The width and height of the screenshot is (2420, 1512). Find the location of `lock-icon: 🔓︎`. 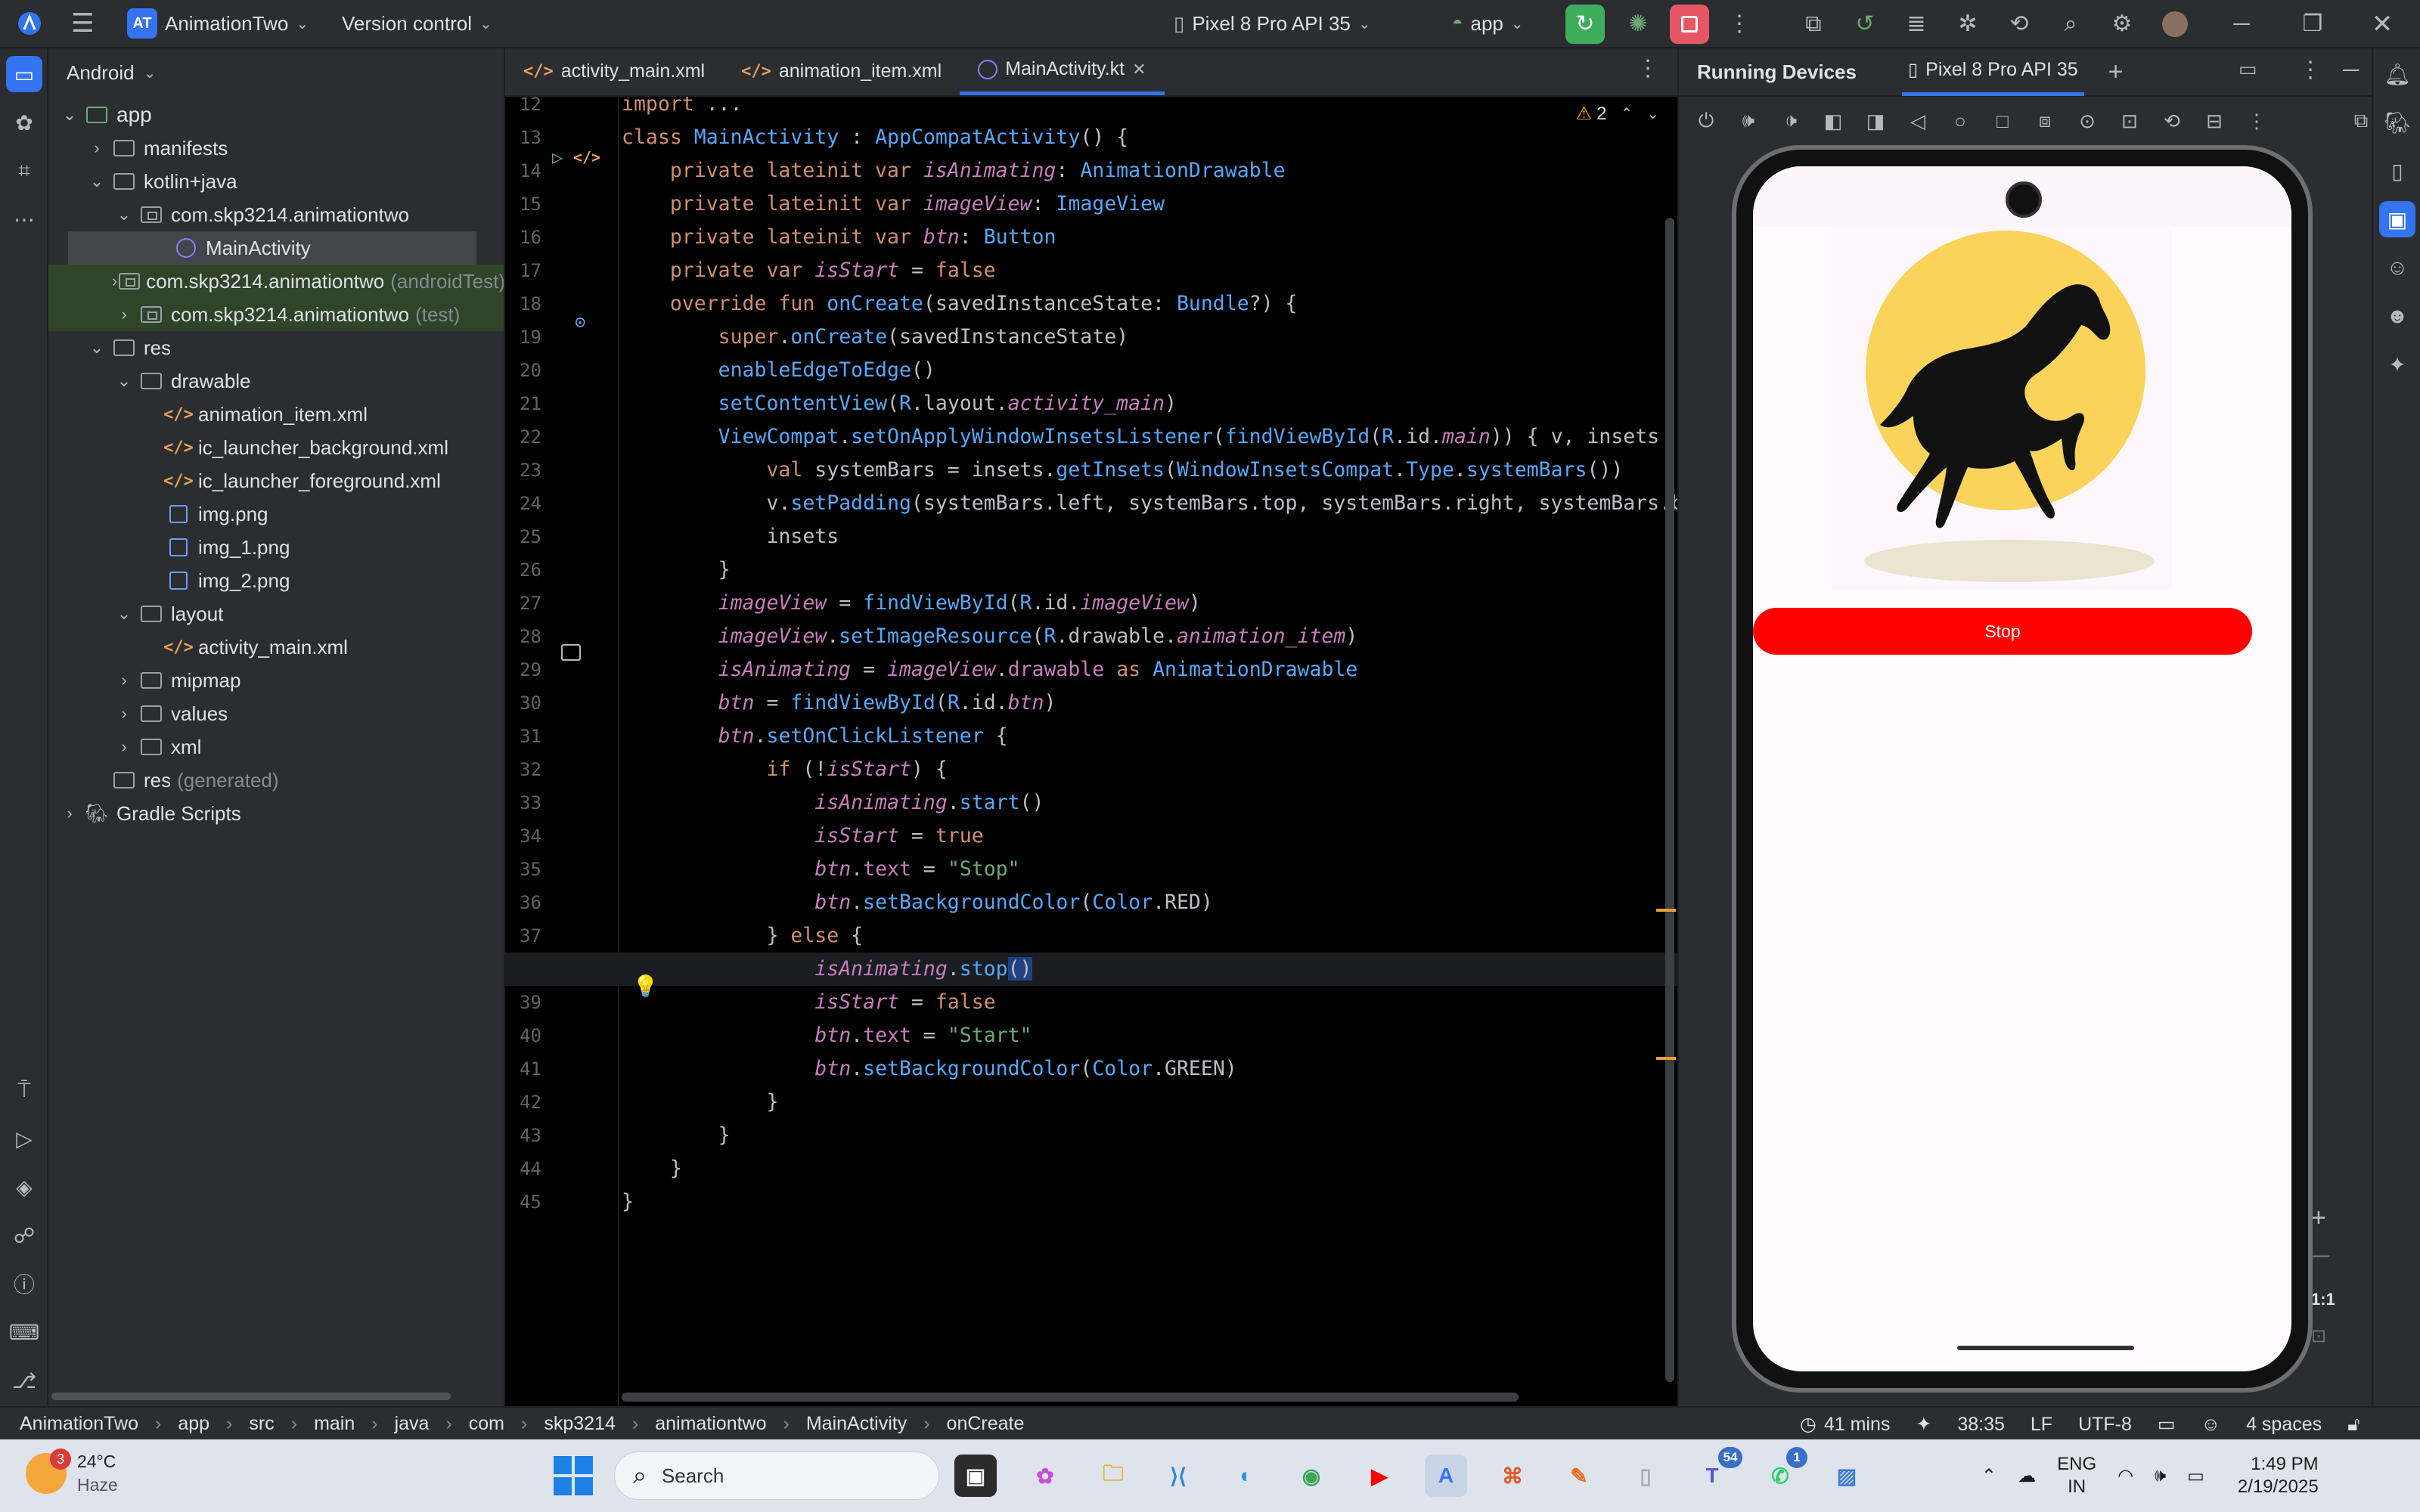

lock-icon: 🔓︎ is located at coordinates (2353, 1425).